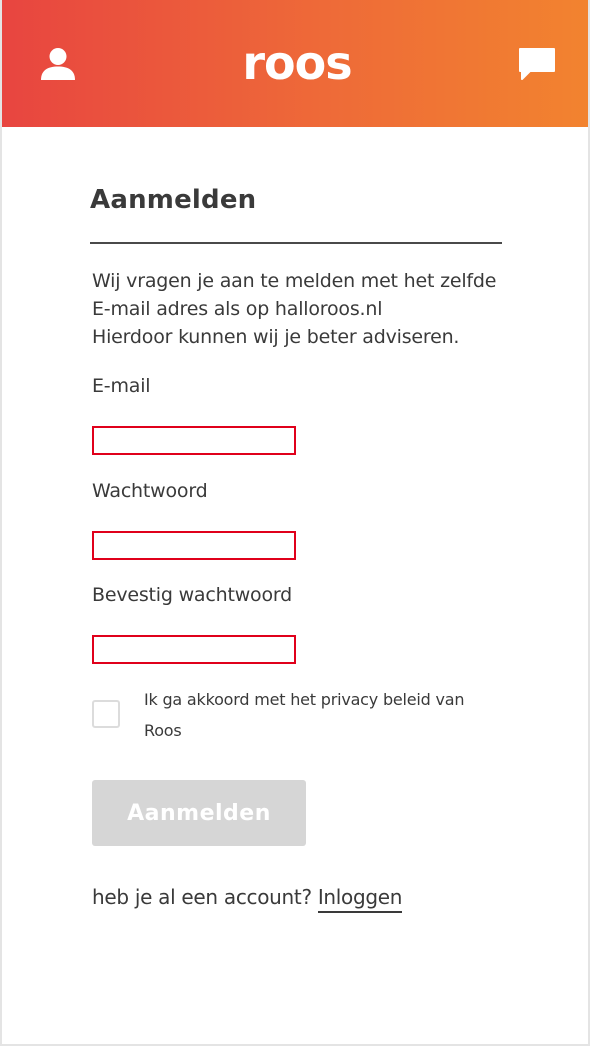  I want to click on page-title: Aanmelden, so click(173, 200).